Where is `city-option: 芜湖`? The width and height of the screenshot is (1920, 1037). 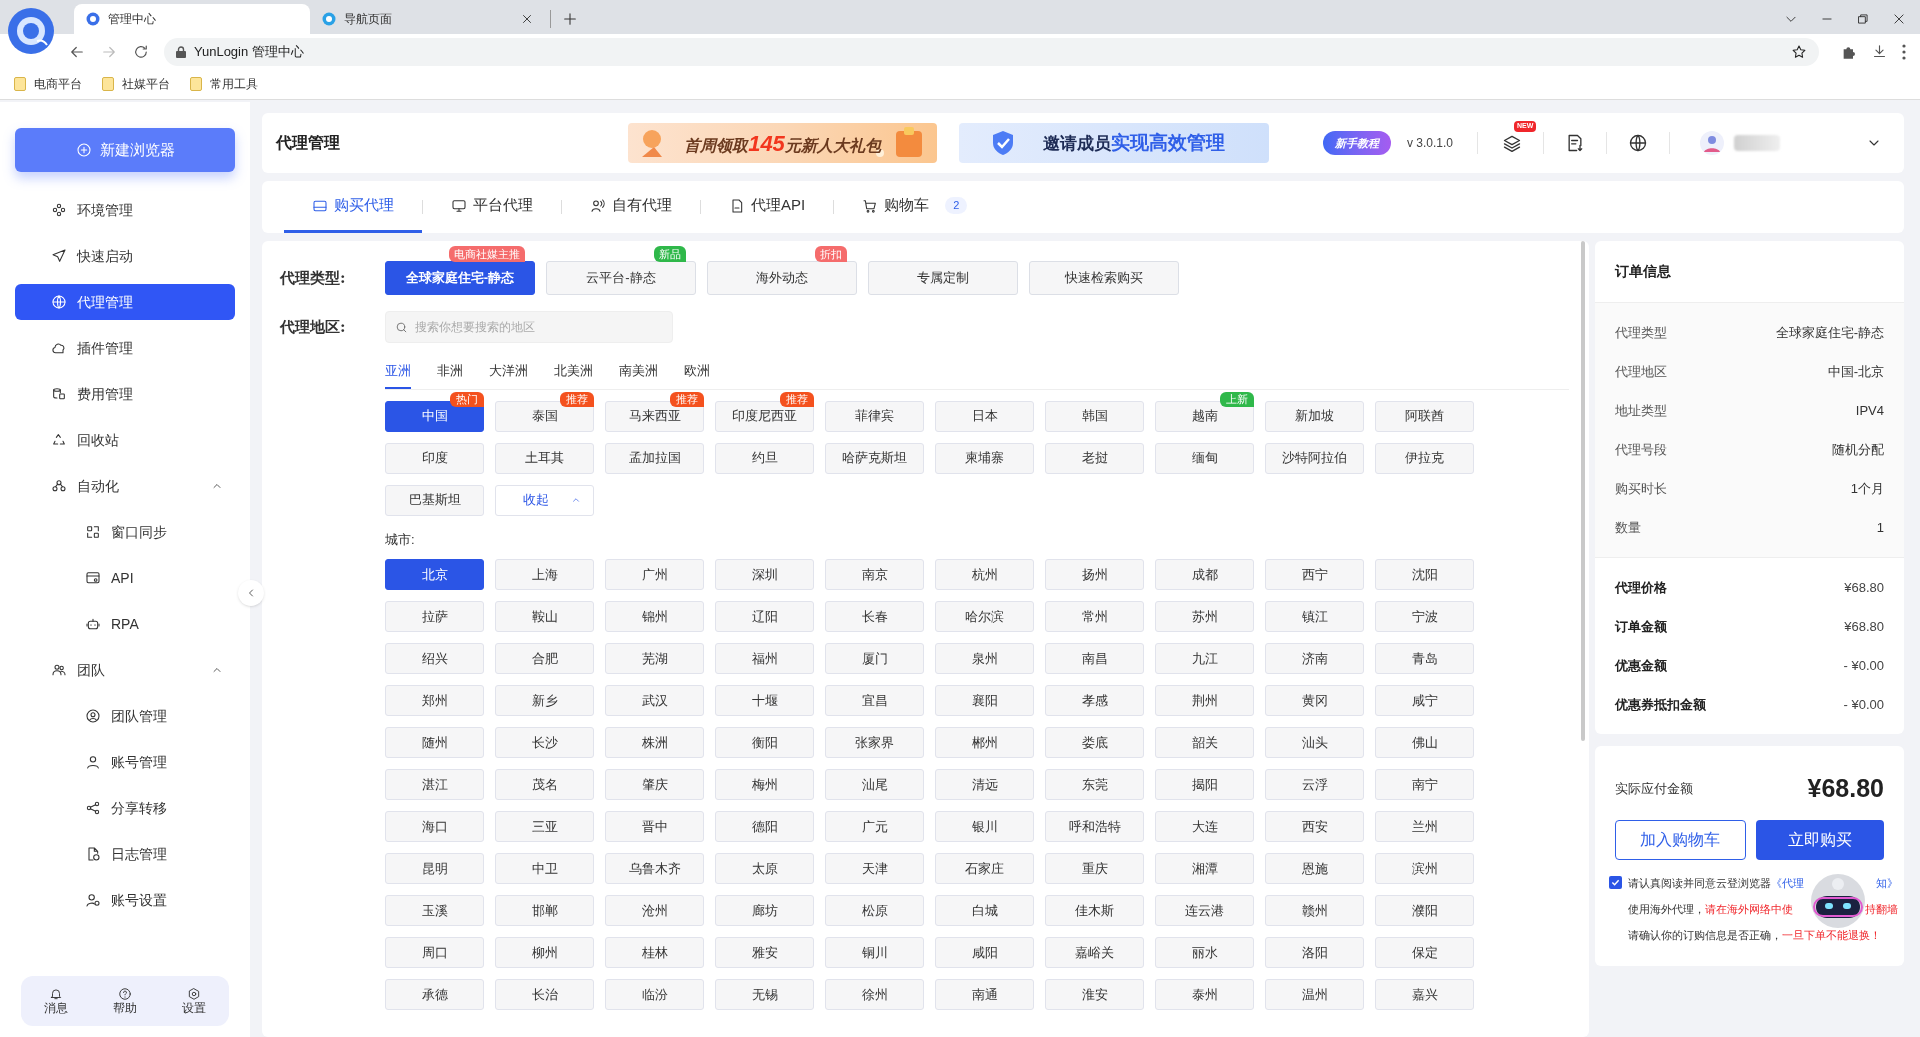 city-option: 芜湖 is located at coordinates (654, 658).